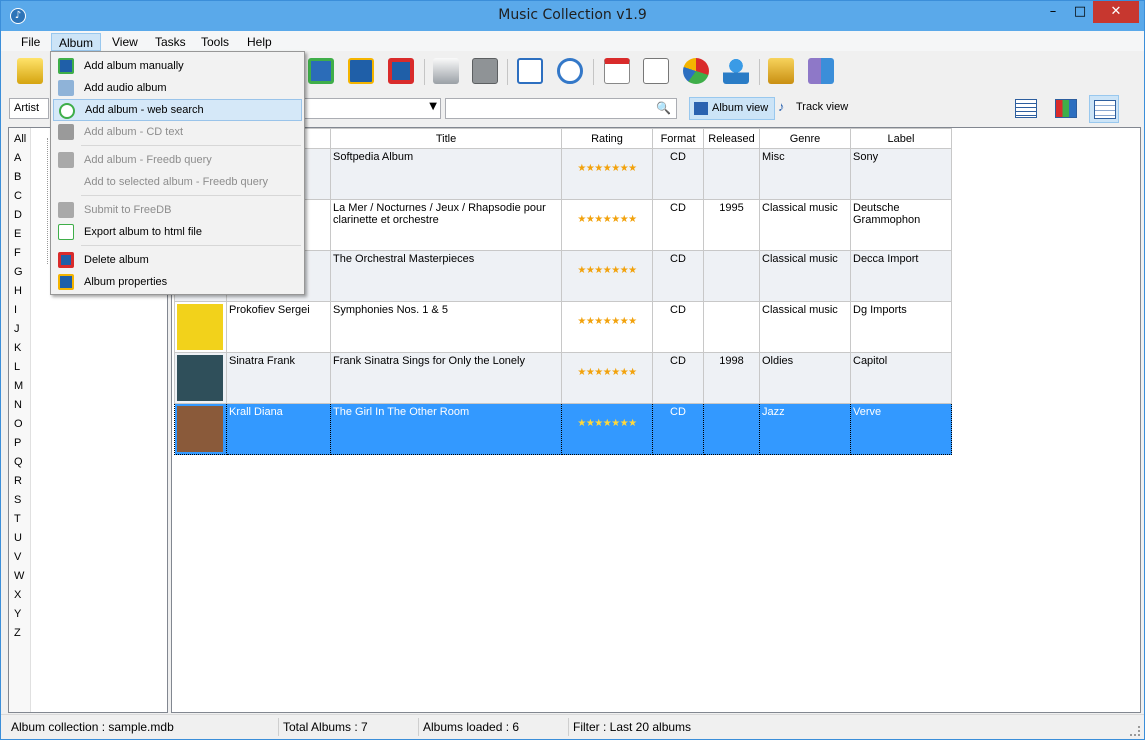  I want to click on letter-v: V, so click(17, 557).